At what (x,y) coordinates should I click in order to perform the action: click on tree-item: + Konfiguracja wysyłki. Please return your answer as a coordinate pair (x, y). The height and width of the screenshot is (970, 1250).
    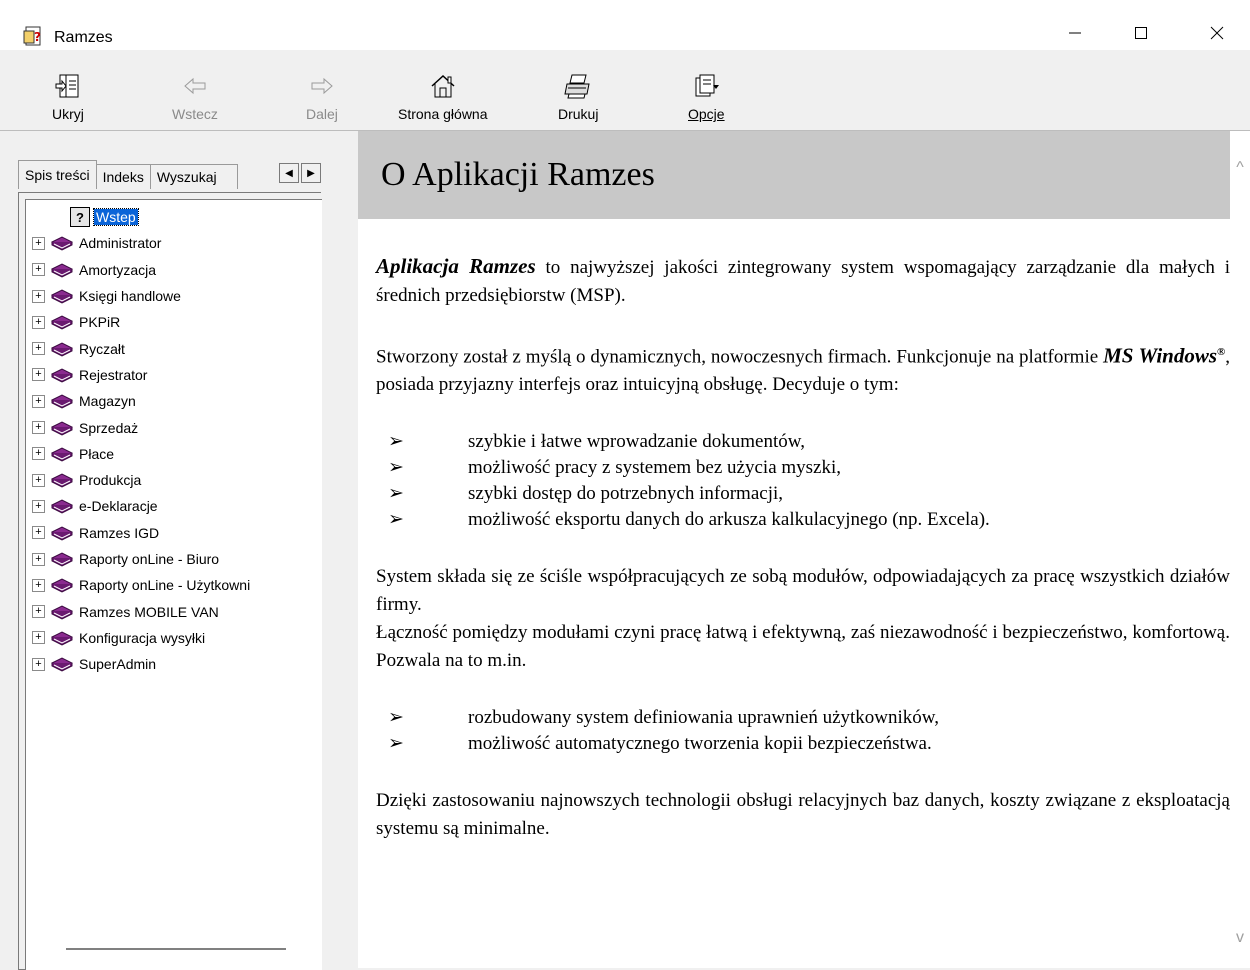
    Looking at the image, I should click on (138, 638).